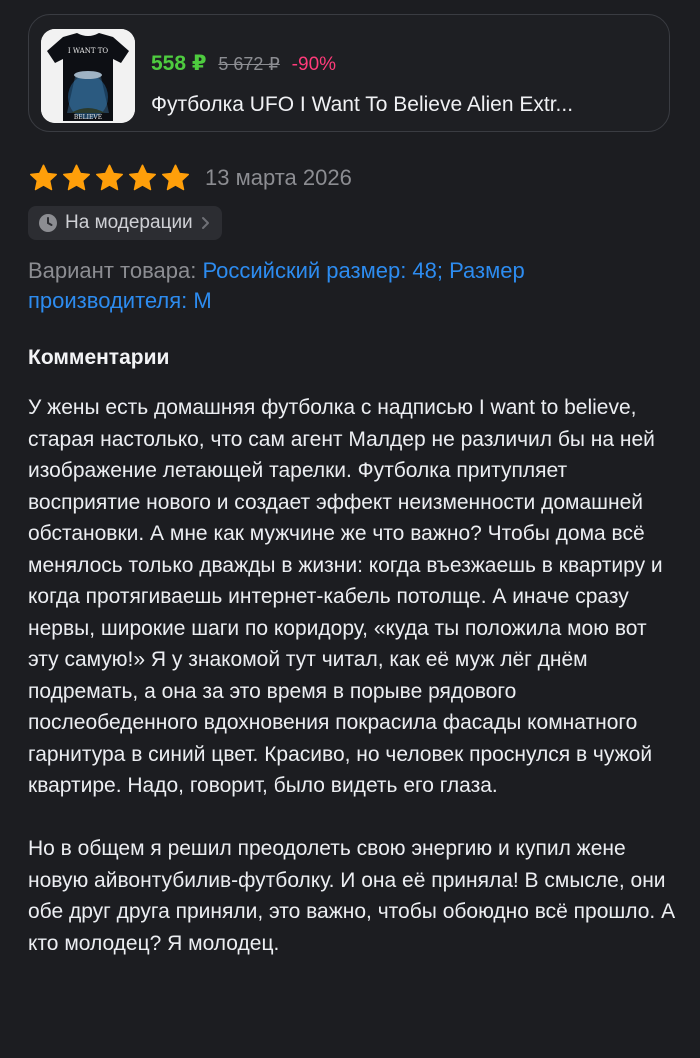 The height and width of the screenshot is (1058, 700). I want to click on chevron-right-icon, so click(206, 223).